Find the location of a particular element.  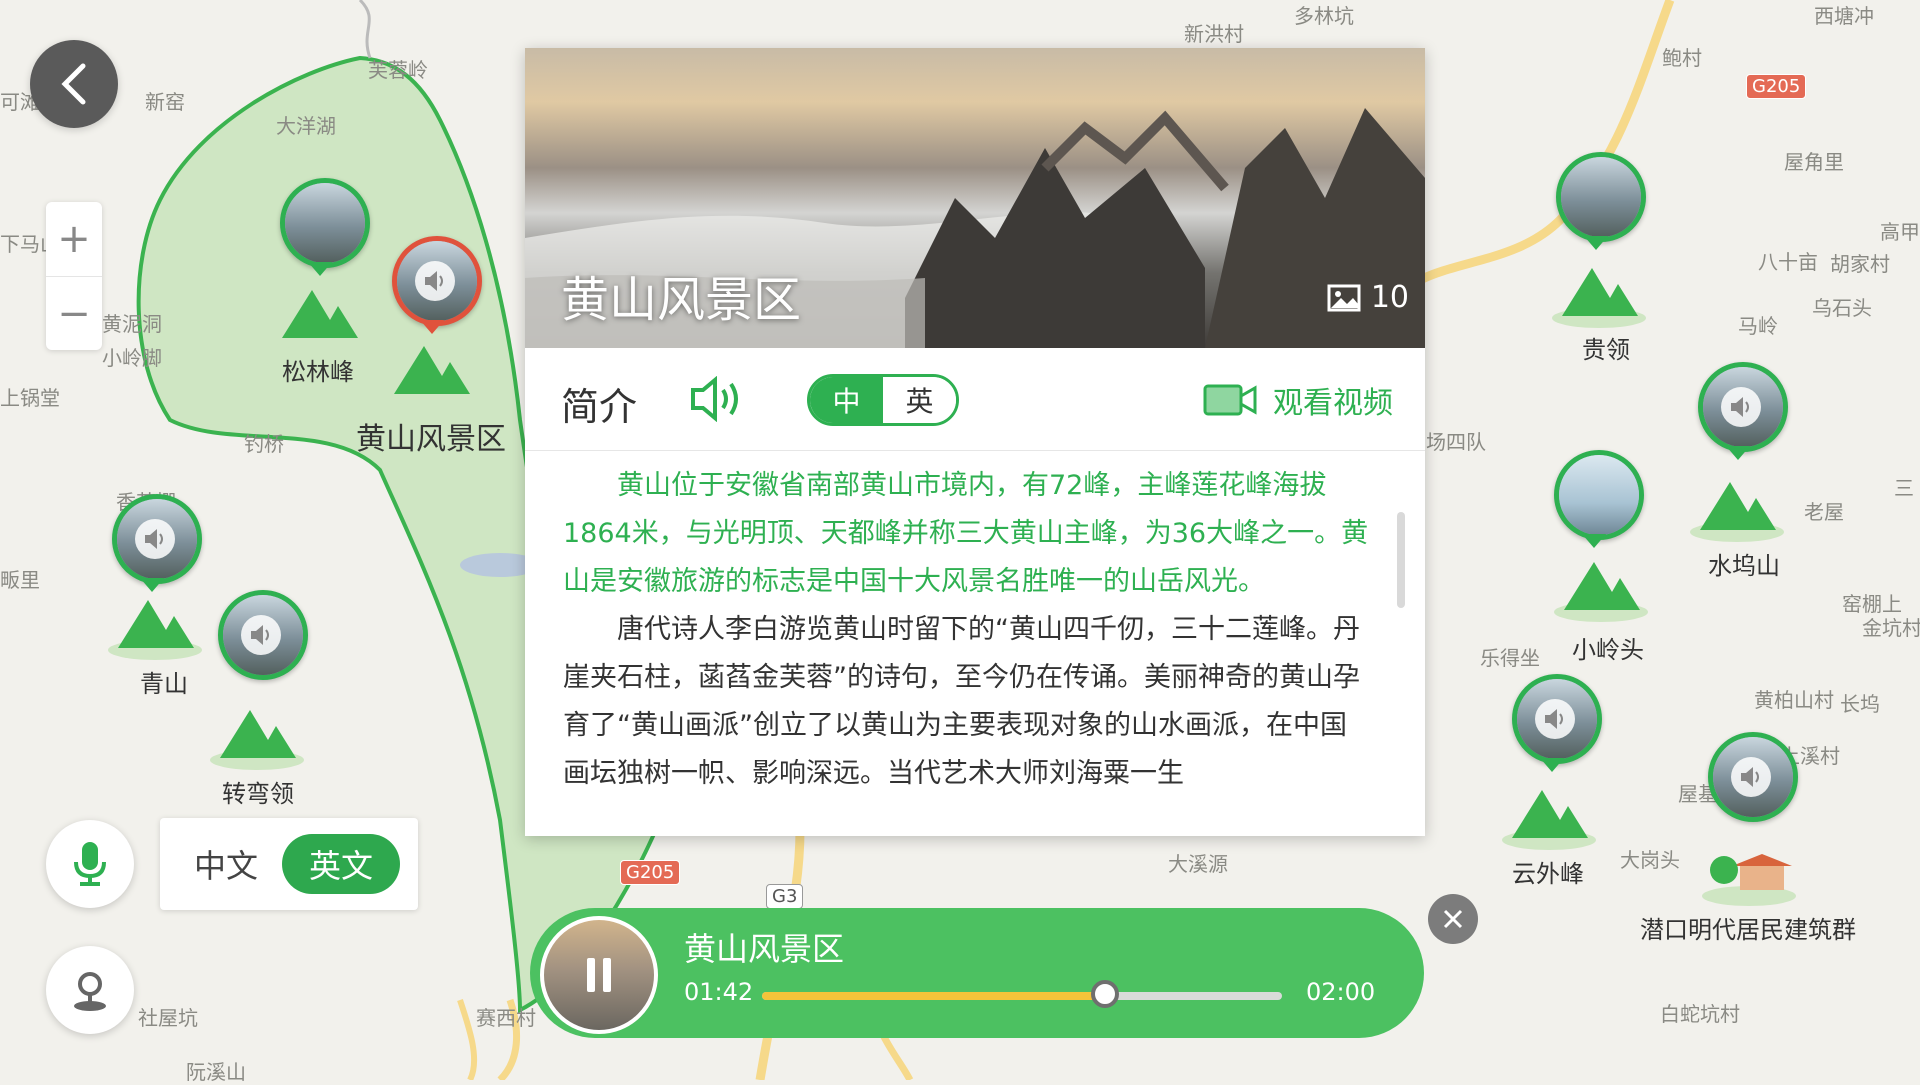

language-toggle: 中 英 is located at coordinates (883, 400).